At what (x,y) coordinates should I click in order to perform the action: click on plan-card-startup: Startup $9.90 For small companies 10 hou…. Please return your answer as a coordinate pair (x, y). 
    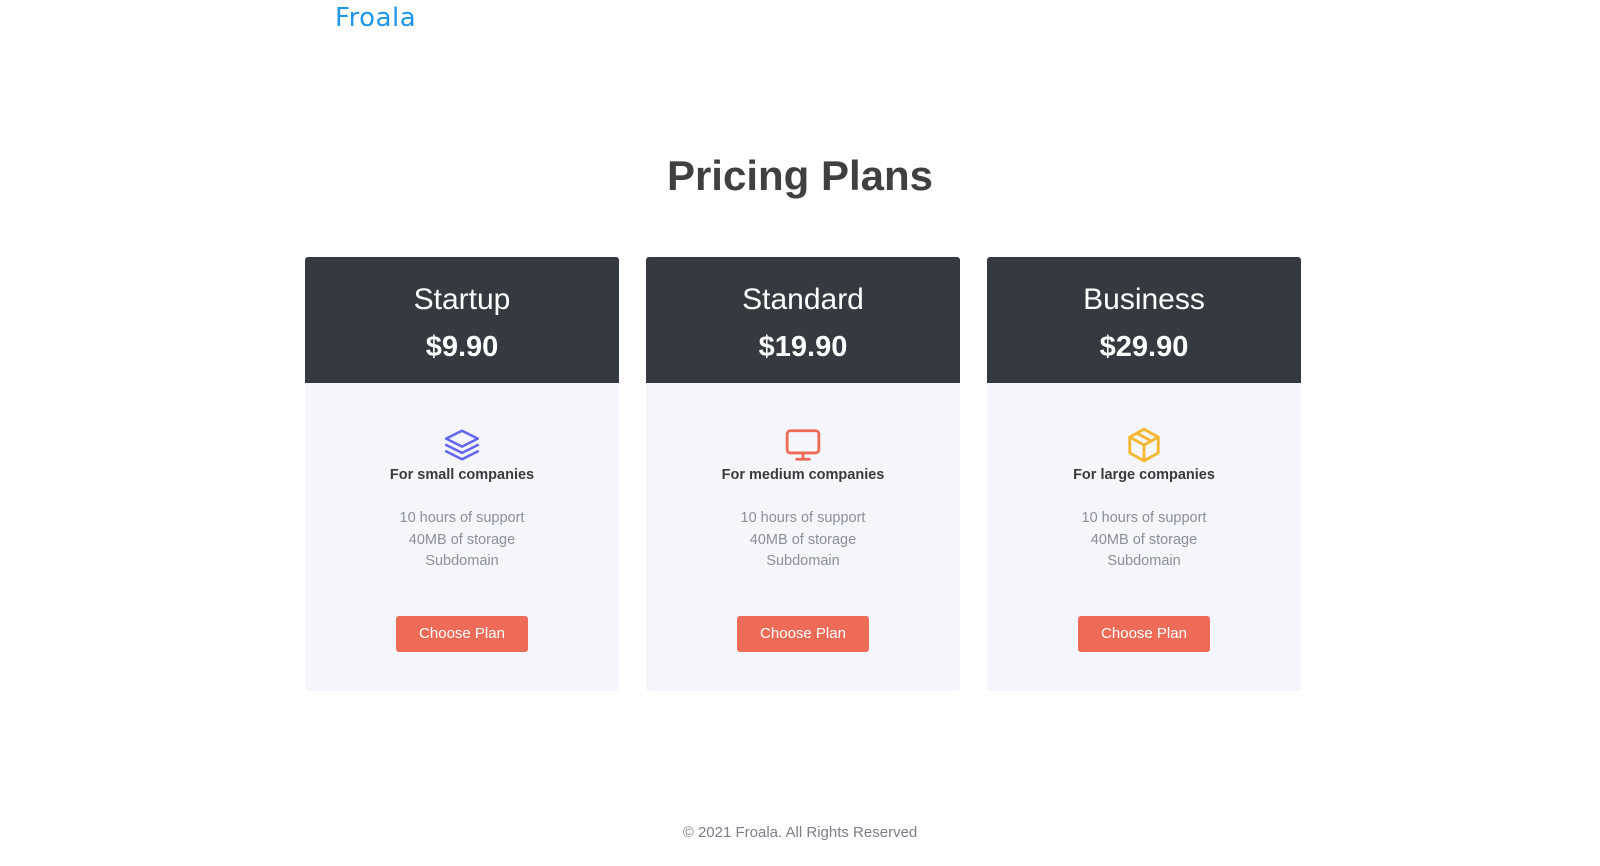
    Looking at the image, I should click on (462, 474).